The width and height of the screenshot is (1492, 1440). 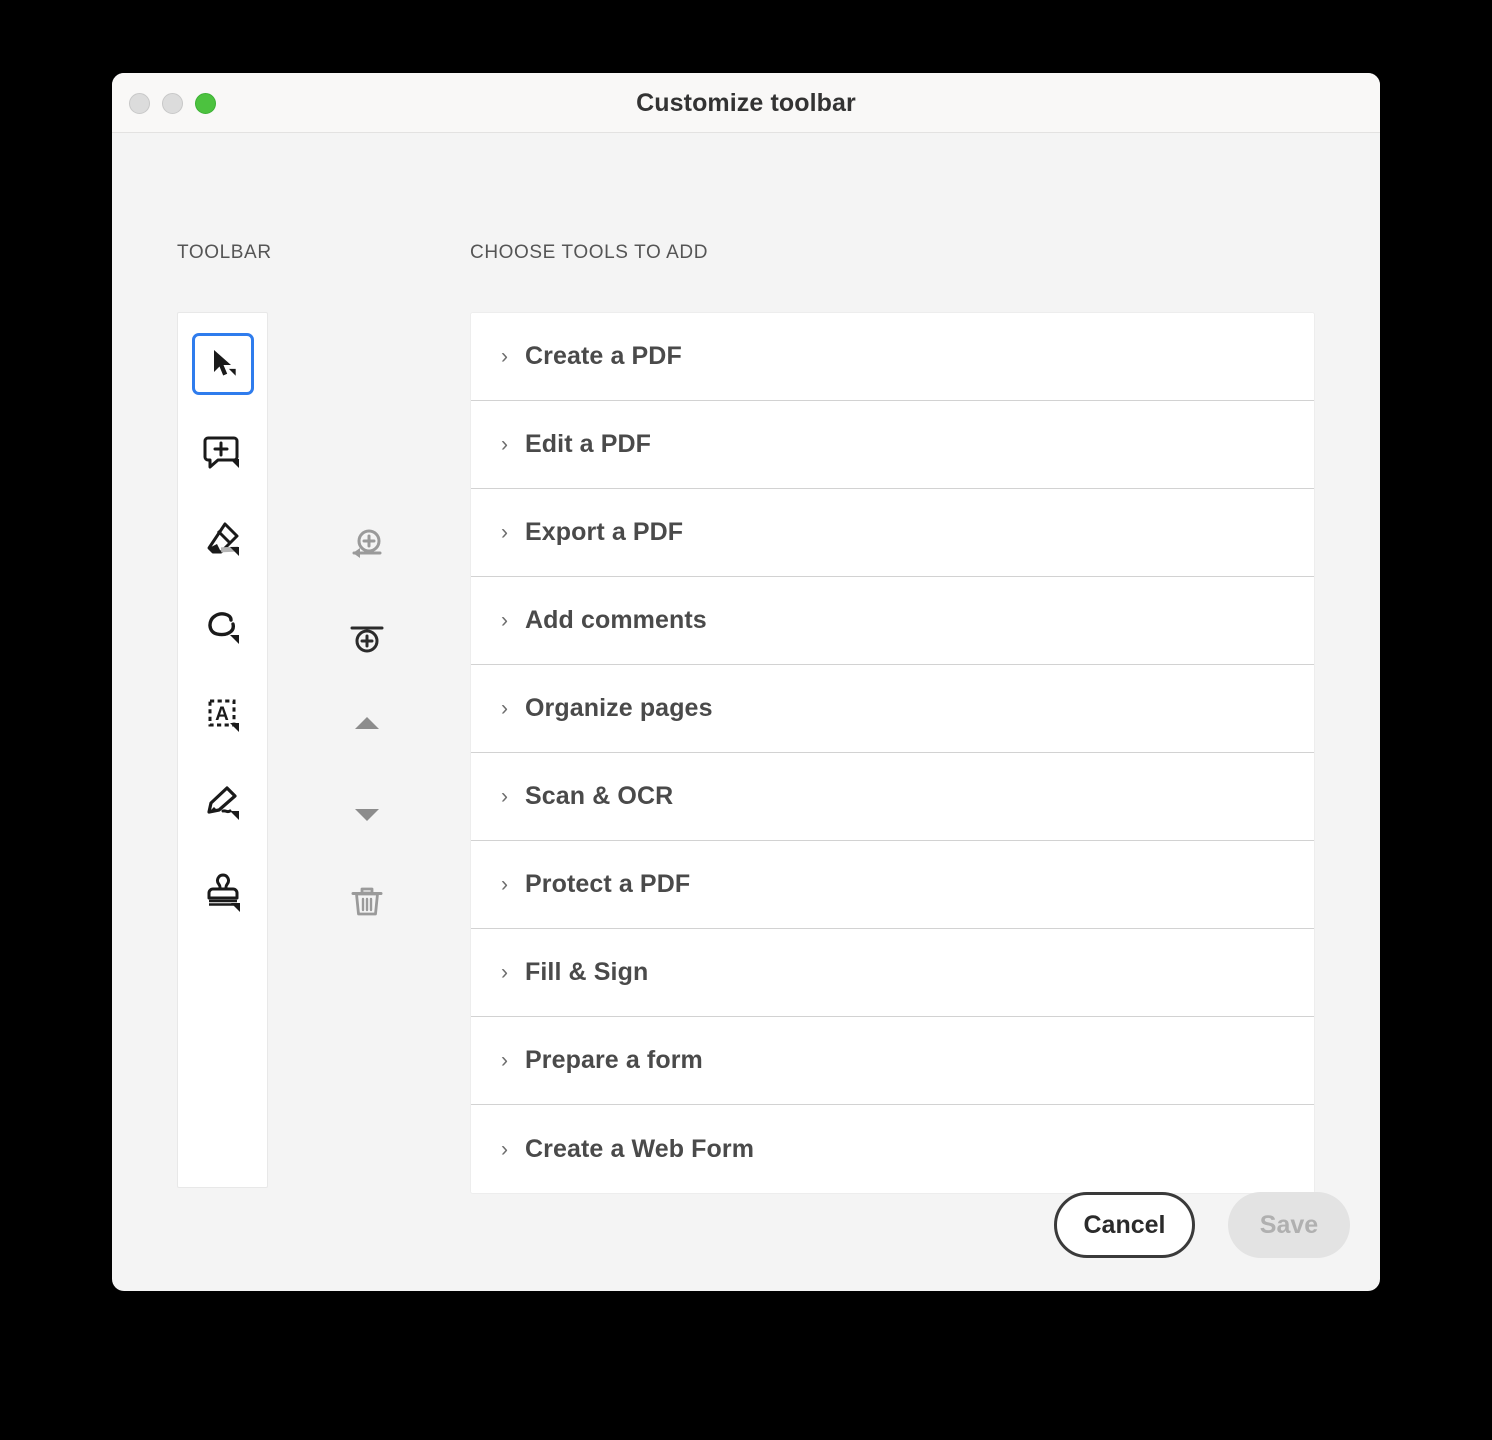 I want to click on toolbar-item-signature-pen, so click(x=223, y=804).